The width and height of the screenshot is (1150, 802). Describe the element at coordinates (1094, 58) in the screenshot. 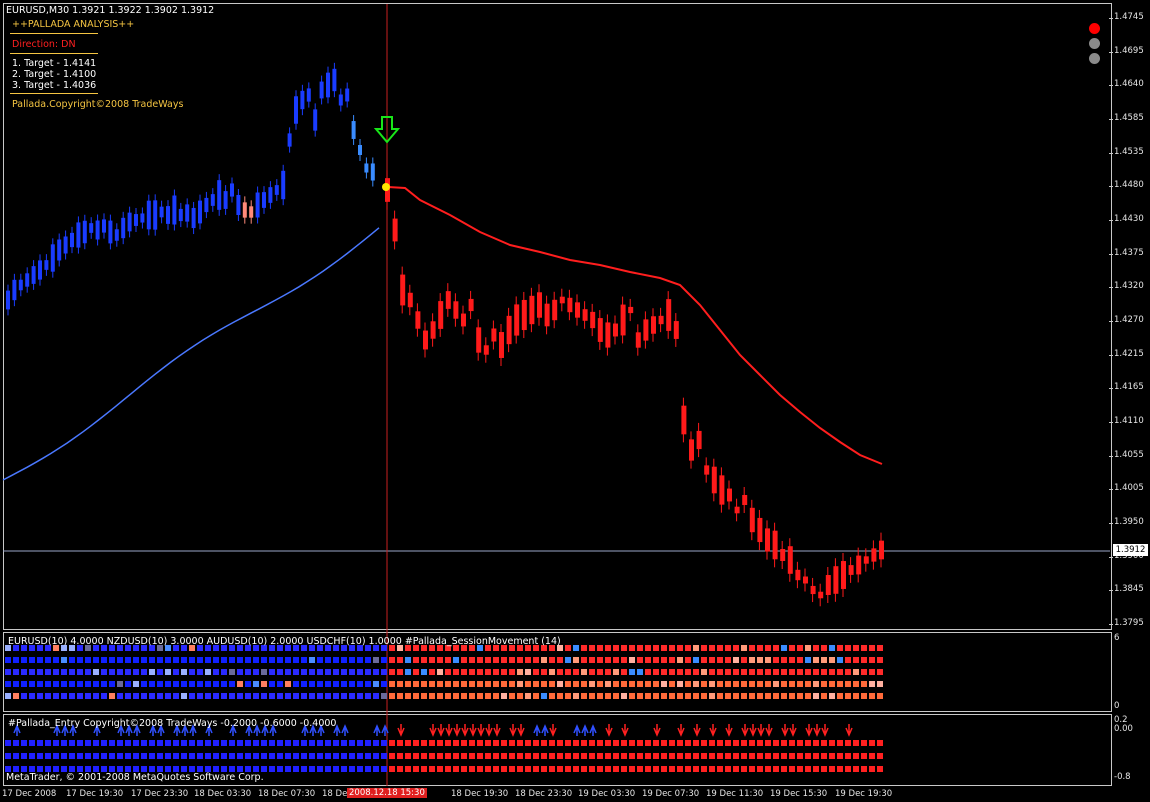

I see `status-dot-gray` at that location.